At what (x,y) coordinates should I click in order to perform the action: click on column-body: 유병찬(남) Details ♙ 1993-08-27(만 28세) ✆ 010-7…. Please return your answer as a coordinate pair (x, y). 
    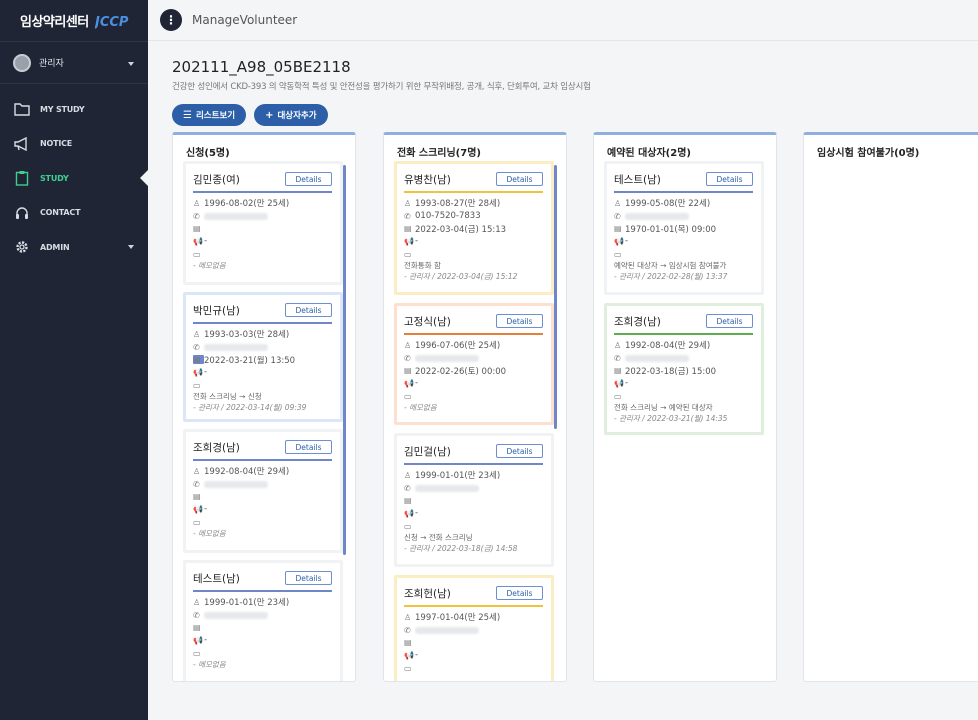
    Looking at the image, I should click on (474, 421).